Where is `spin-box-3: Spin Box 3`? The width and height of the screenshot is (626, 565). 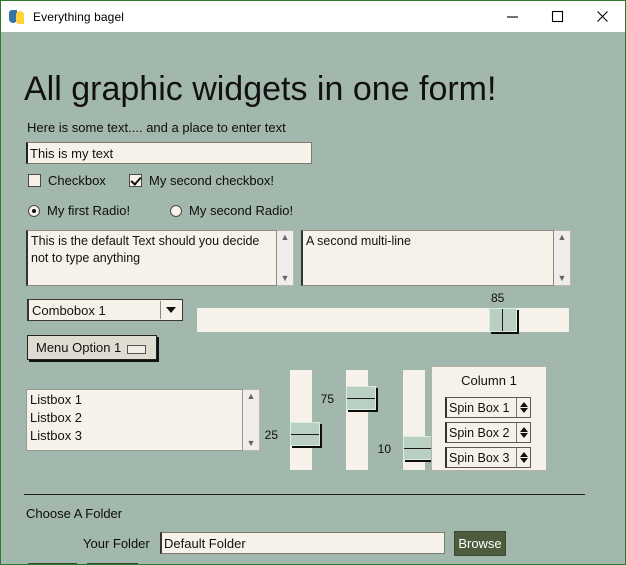
spin-box-3: Spin Box 3 is located at coordinates (488, 457).